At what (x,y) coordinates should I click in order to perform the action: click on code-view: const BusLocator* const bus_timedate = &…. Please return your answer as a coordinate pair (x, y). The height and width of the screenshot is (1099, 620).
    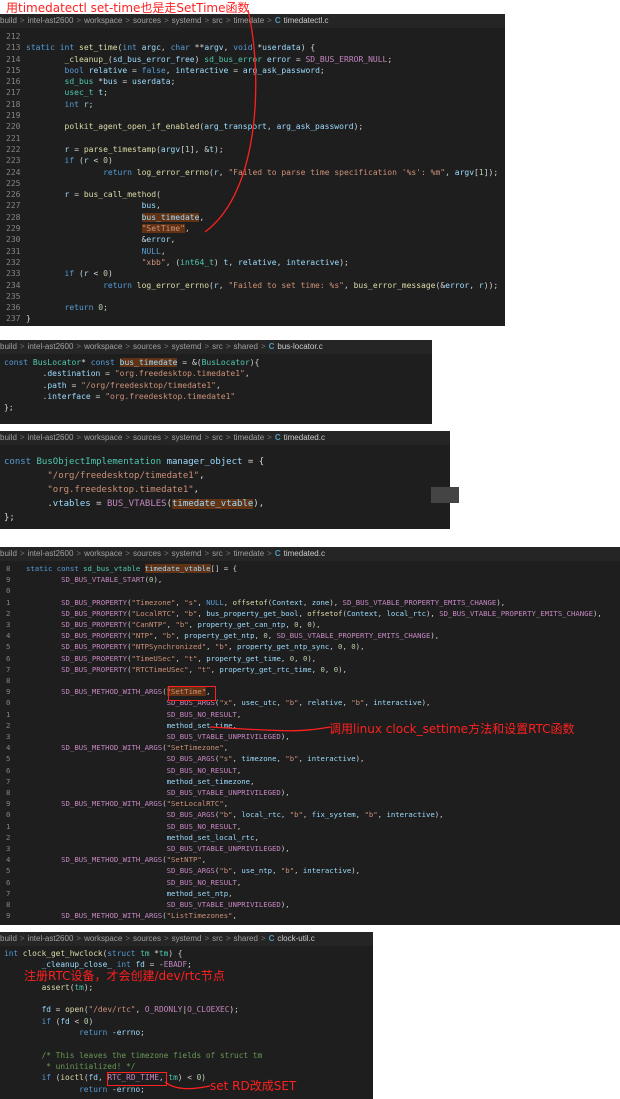
    Looking at the image, I should click on (216, 383).